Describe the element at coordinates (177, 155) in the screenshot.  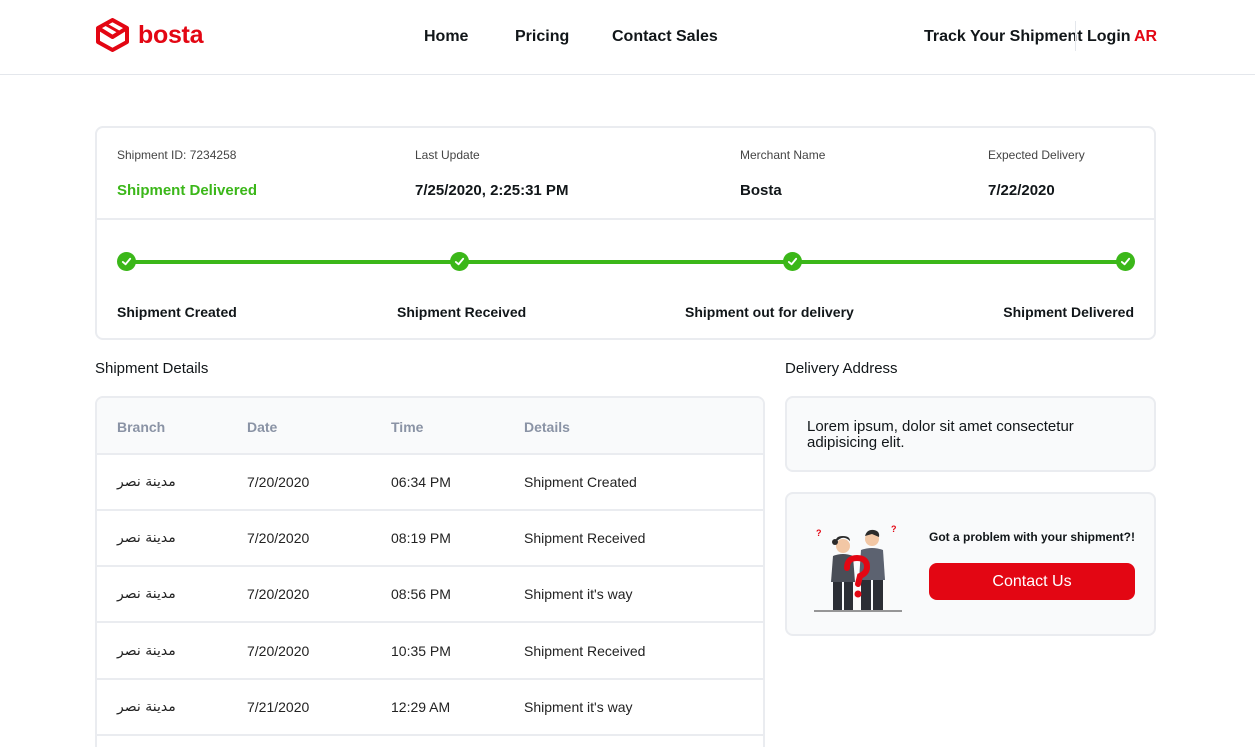
I see `shipment-id: Shipment ID: 7234258` at that location.